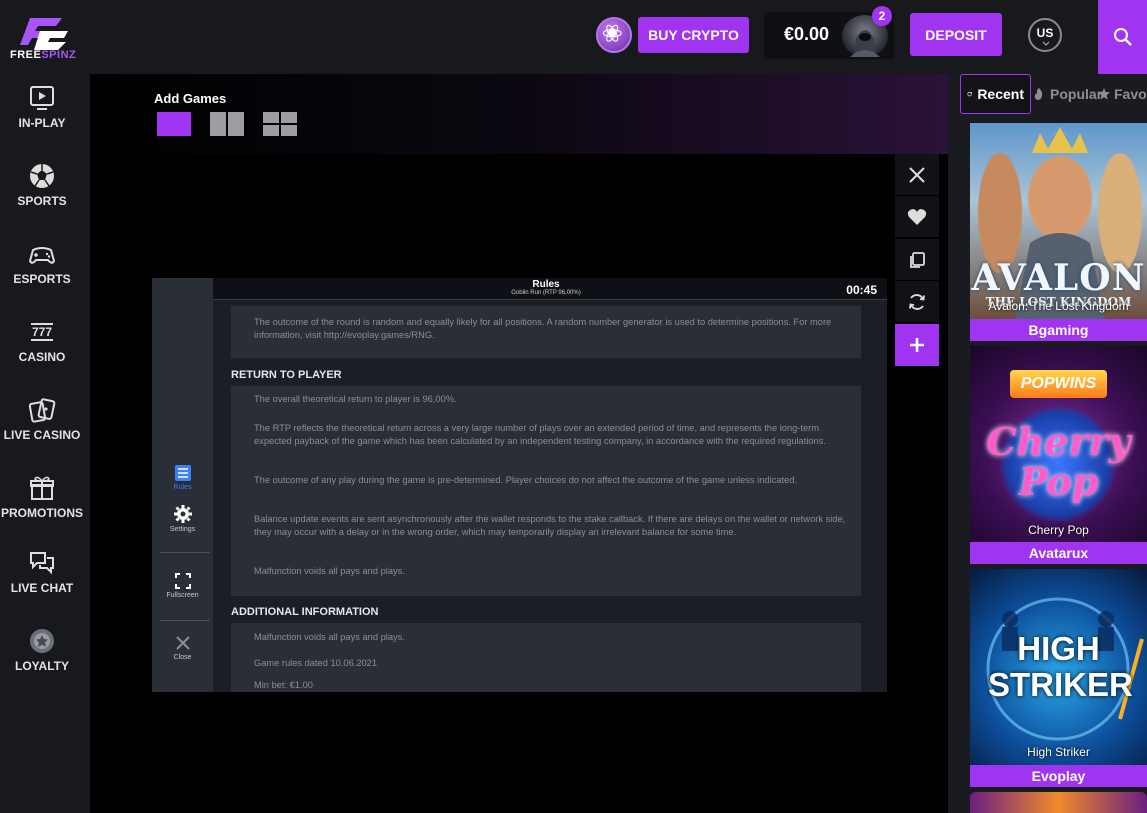 Image resolution: width=1147 pixels, height=813 pixels. Describe the element at coordinates (280, 124) in the screenshot. I see `layout-quad-button` at that location.